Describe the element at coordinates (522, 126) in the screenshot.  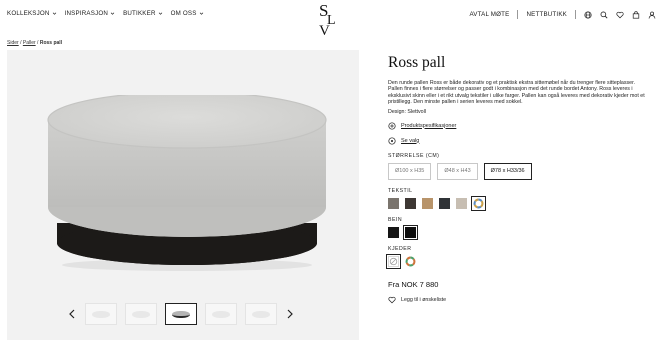
I see `product-specs-link: Produktspesifikasjoner` at that location.